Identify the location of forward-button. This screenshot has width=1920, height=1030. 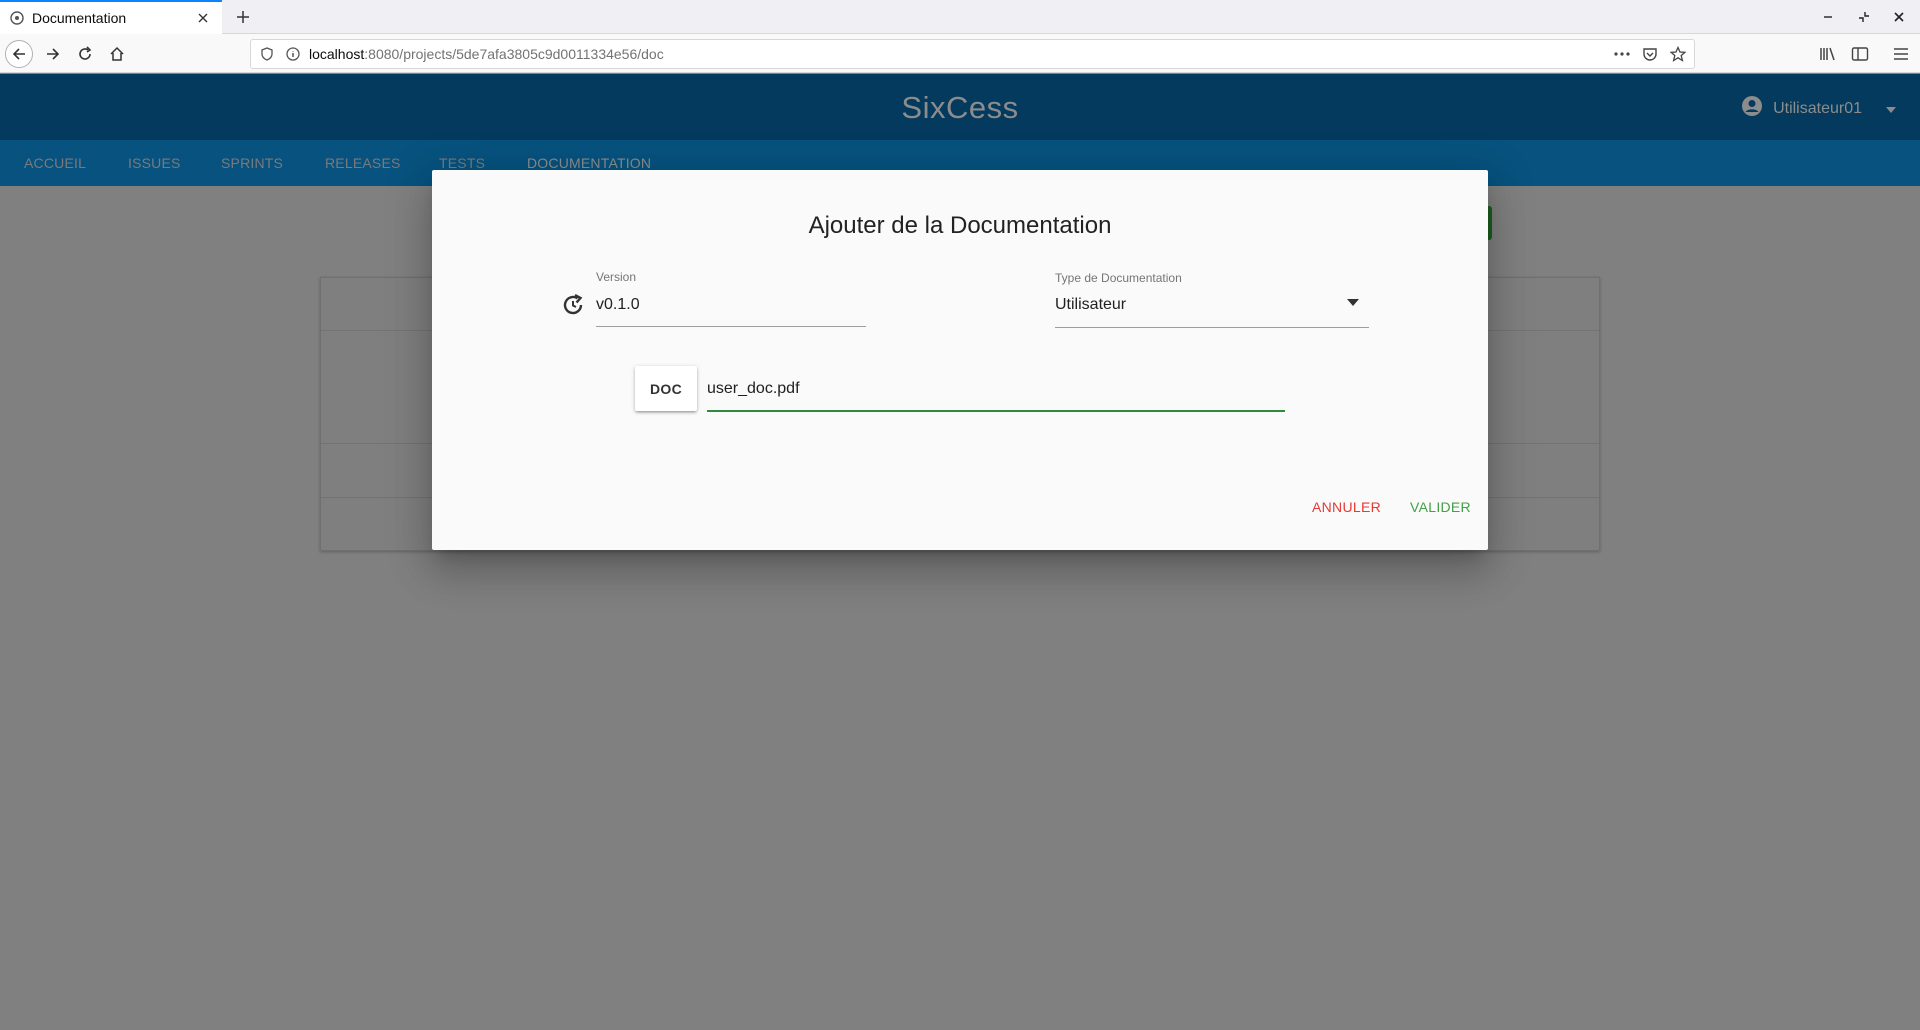
(53, 54).